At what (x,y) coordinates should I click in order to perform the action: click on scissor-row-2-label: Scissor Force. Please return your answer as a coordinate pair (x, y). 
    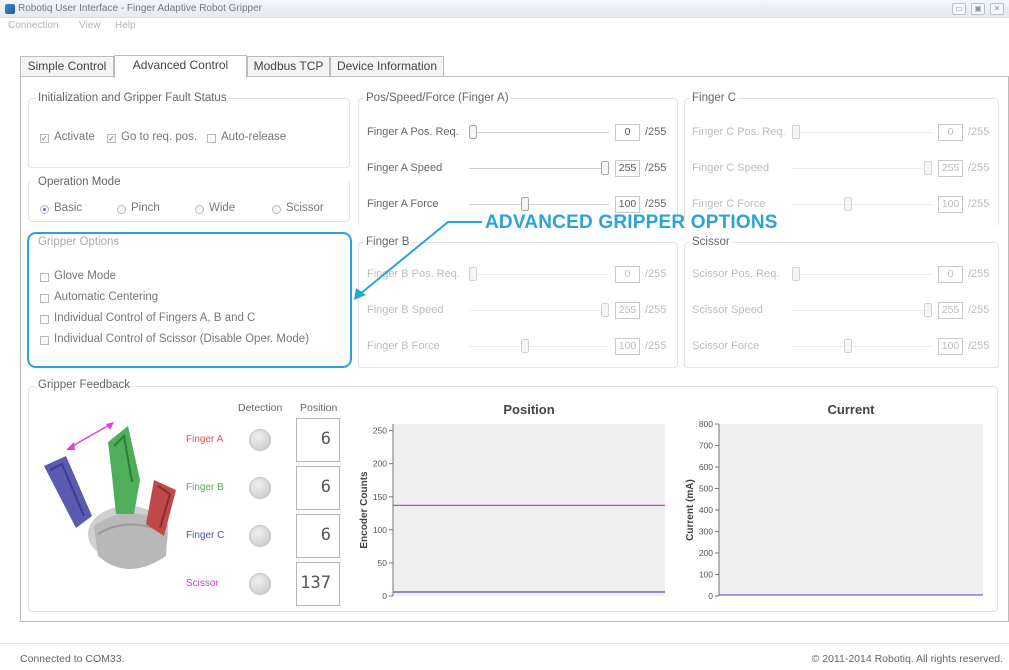
    Looking at the image, I should click on (726, 346).